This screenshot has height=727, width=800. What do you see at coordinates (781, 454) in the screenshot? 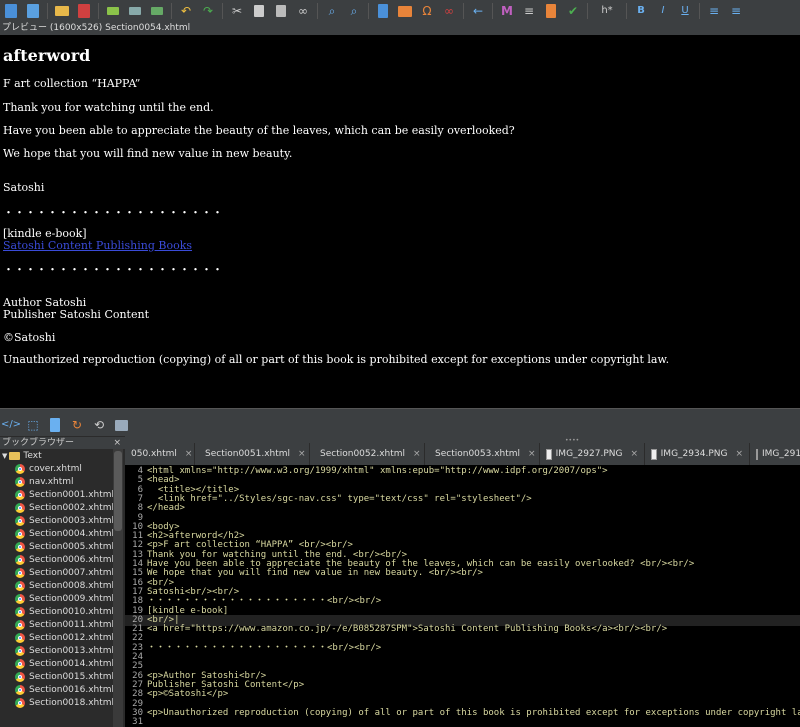
I see `tab-label: IMG_2912.PN` at bounding box center [781, 454].